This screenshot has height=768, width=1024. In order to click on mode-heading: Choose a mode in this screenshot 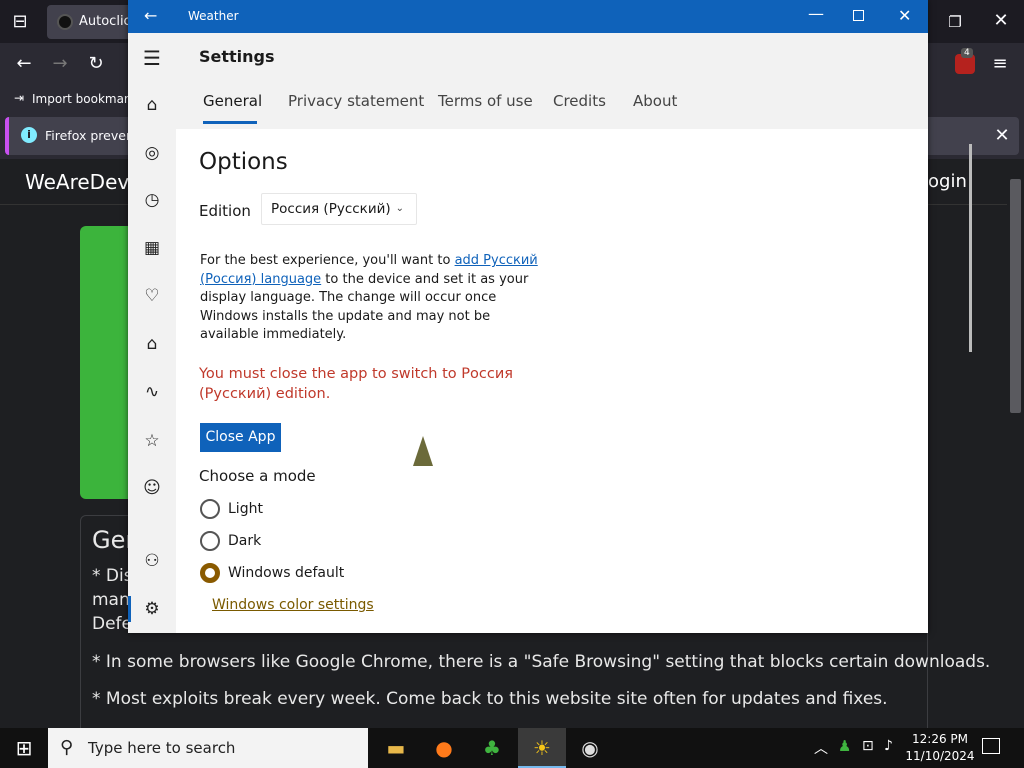, I will do `click(257, 476)`.